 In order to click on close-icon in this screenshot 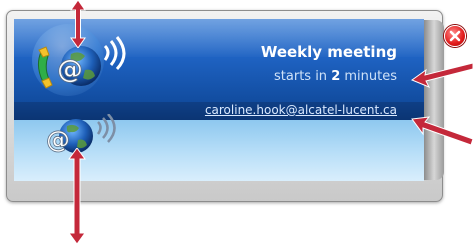, I will do `click(455, 36)`.